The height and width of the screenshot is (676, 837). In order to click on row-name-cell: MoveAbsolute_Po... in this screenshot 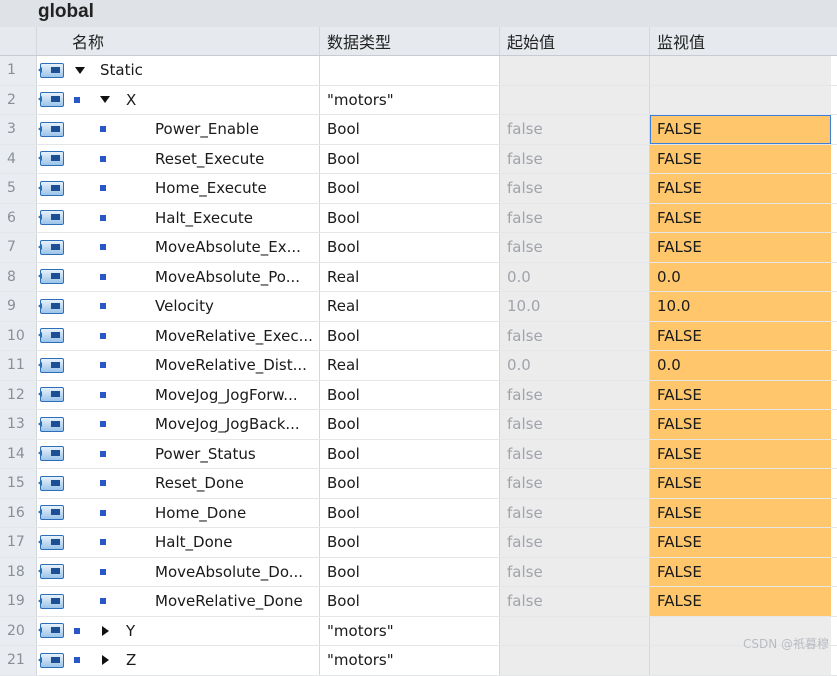, I will do `click(193, 277)`.